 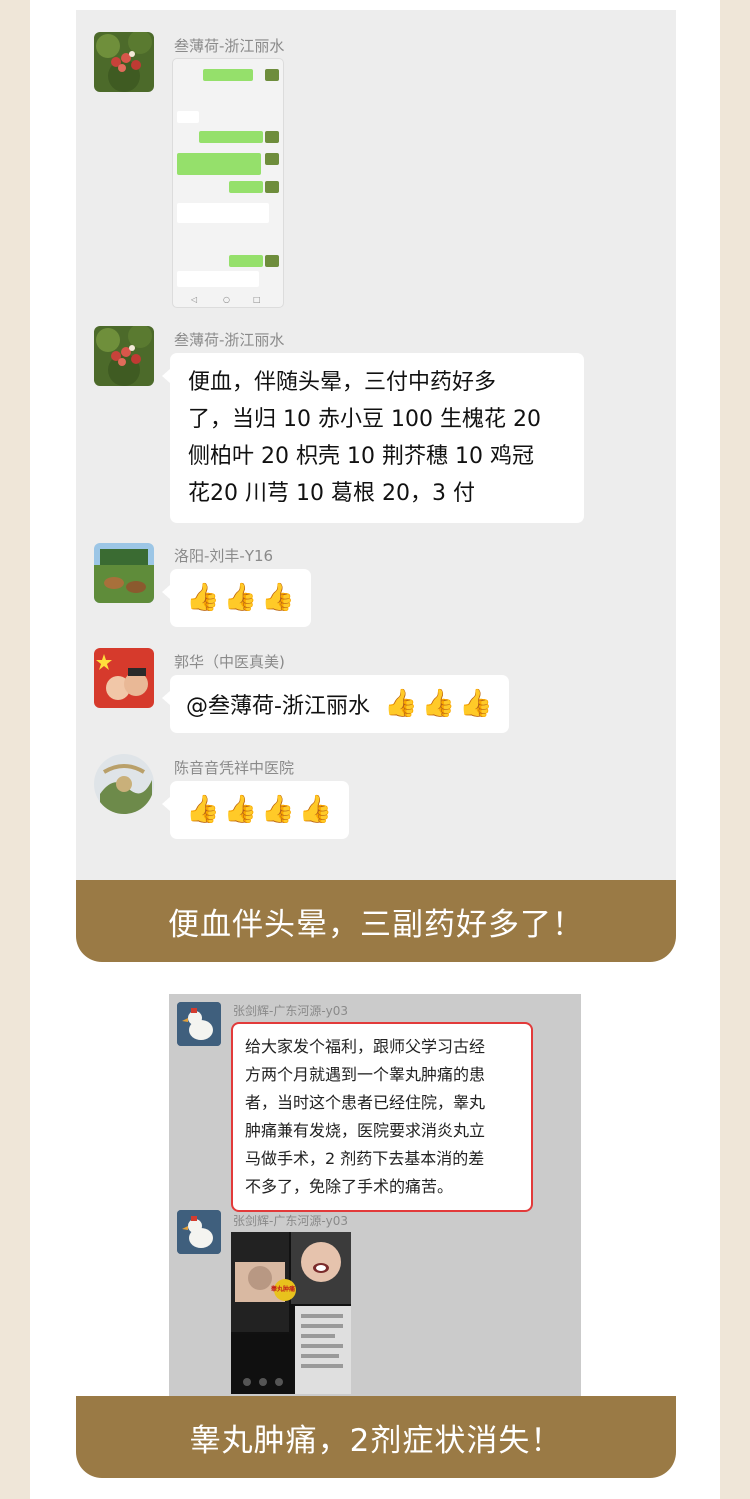 I want to click on collage-label: 睾丸肿痛, so click(x=283, y=1289).